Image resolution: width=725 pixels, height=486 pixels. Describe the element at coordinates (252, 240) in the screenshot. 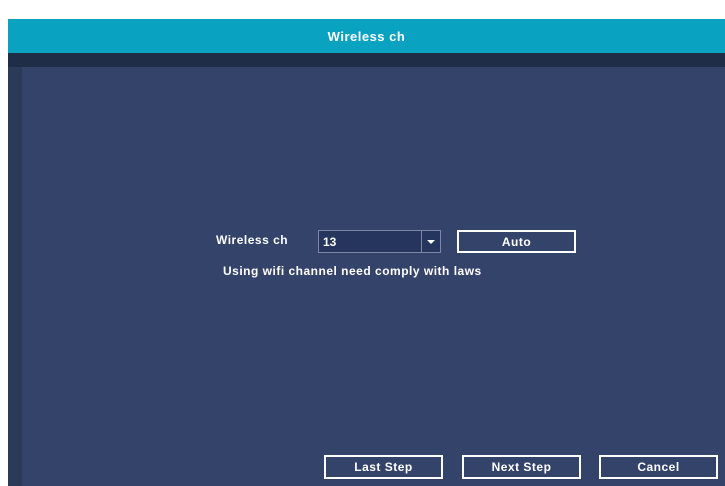

I see `wireless-channel-label: Wireless ch` at that location.